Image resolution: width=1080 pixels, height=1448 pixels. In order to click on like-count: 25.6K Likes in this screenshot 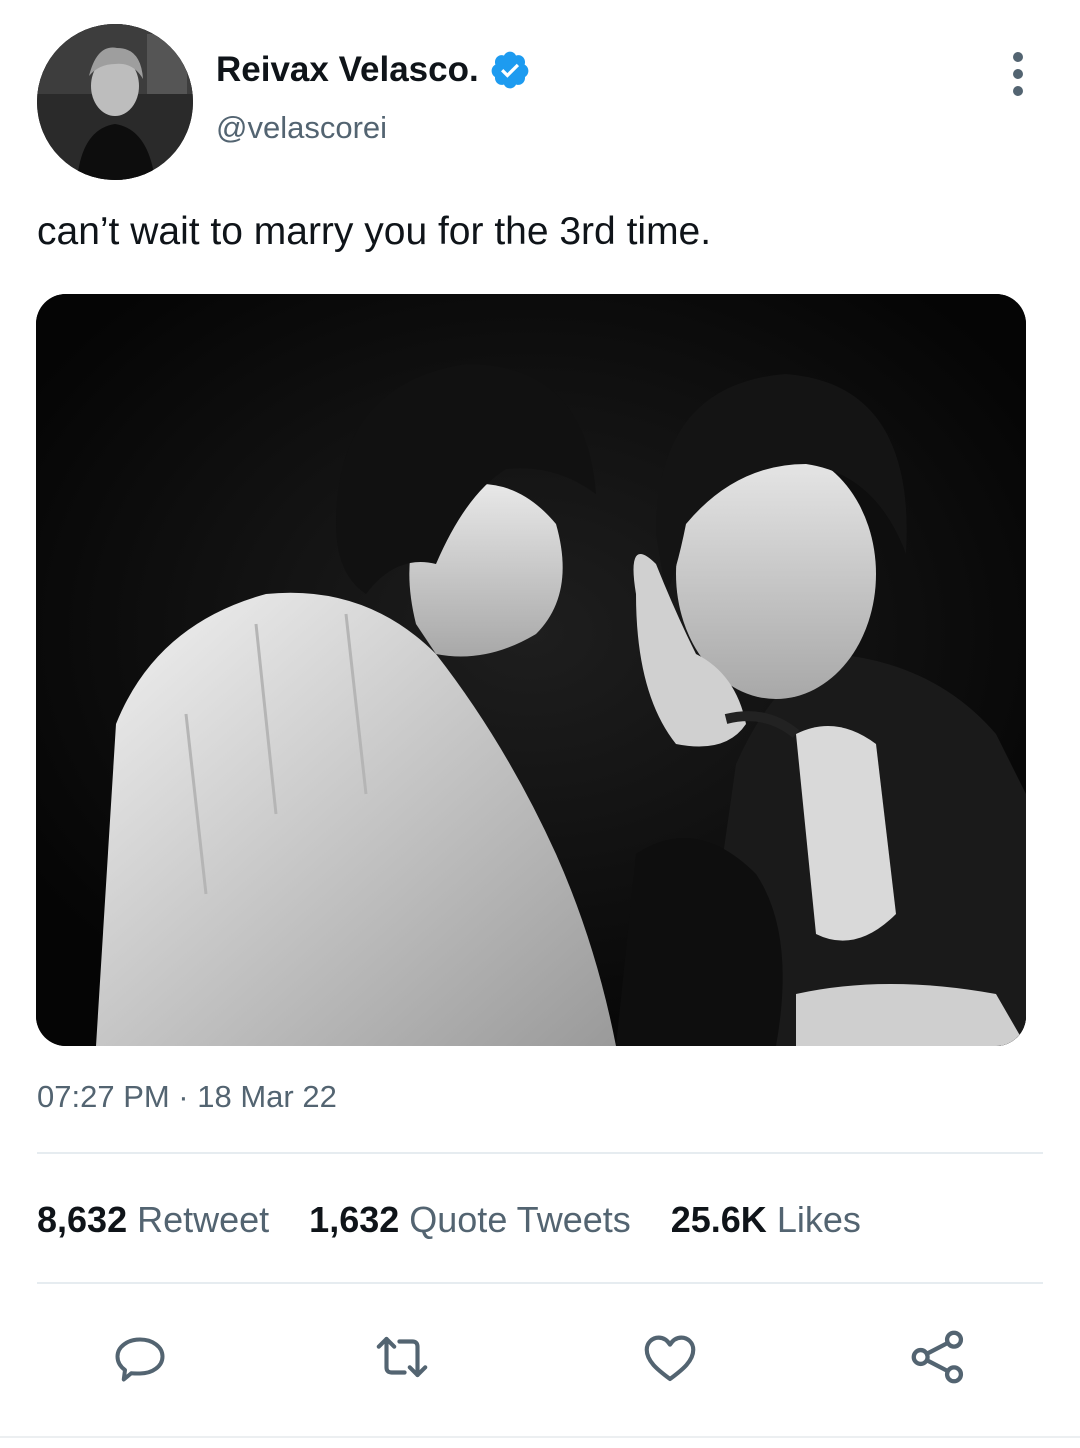, I will do `click(766, 1220)`.